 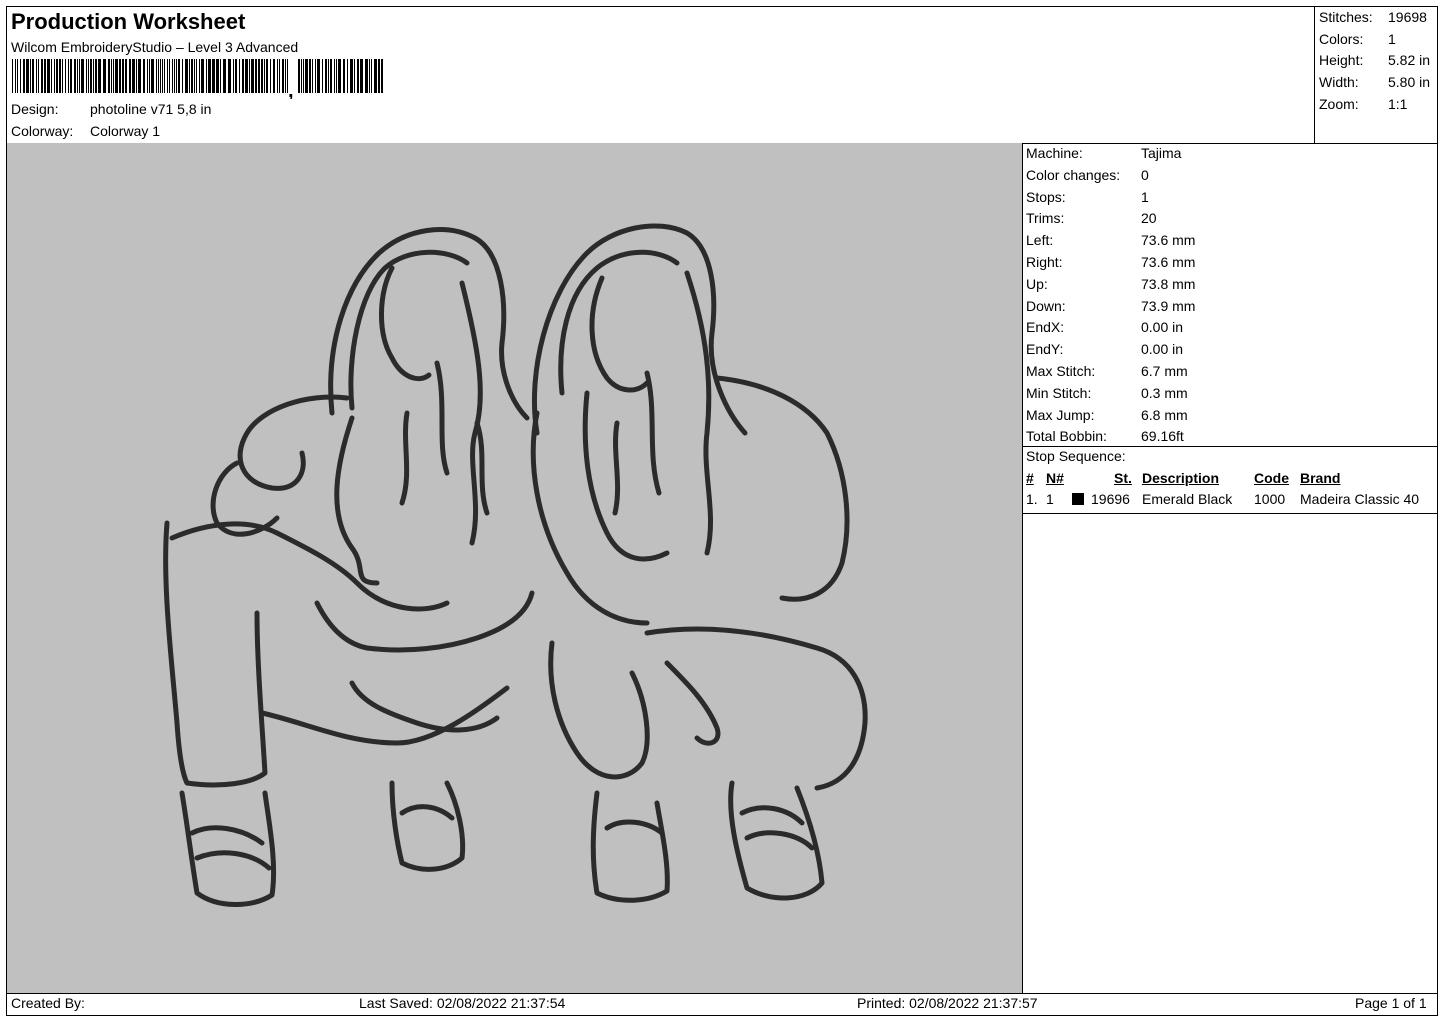 I want to click on machine-info-row: Trims: 20, so click(x=1091, y=218).